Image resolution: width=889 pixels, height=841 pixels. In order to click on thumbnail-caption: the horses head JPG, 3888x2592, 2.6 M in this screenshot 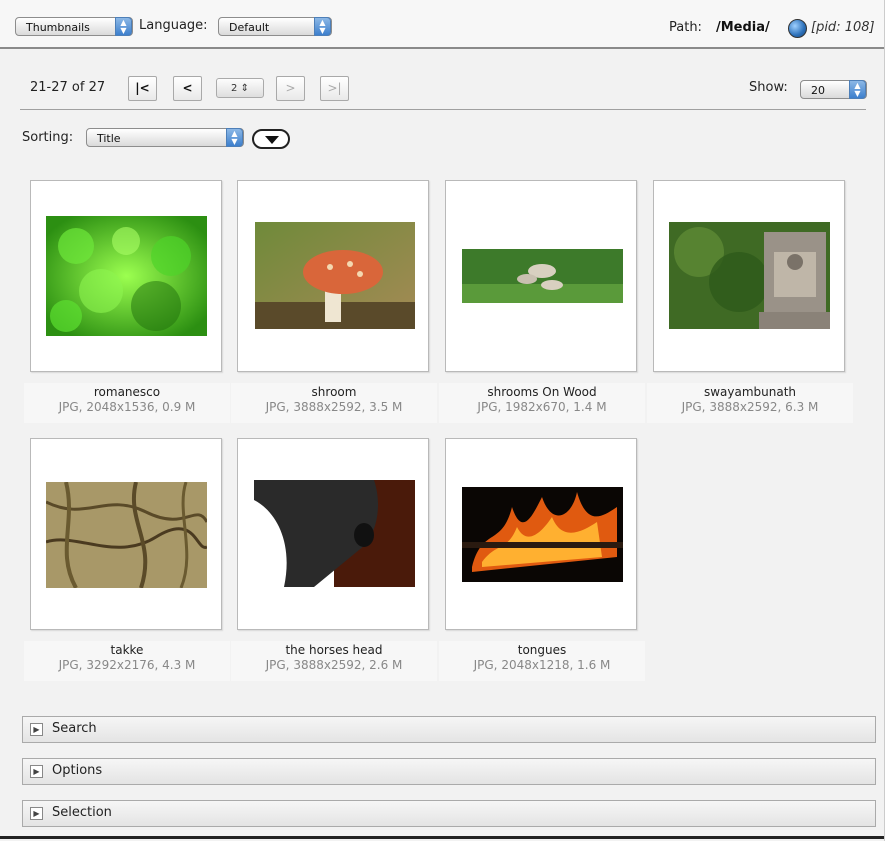, I will do `click(334, 661)`.